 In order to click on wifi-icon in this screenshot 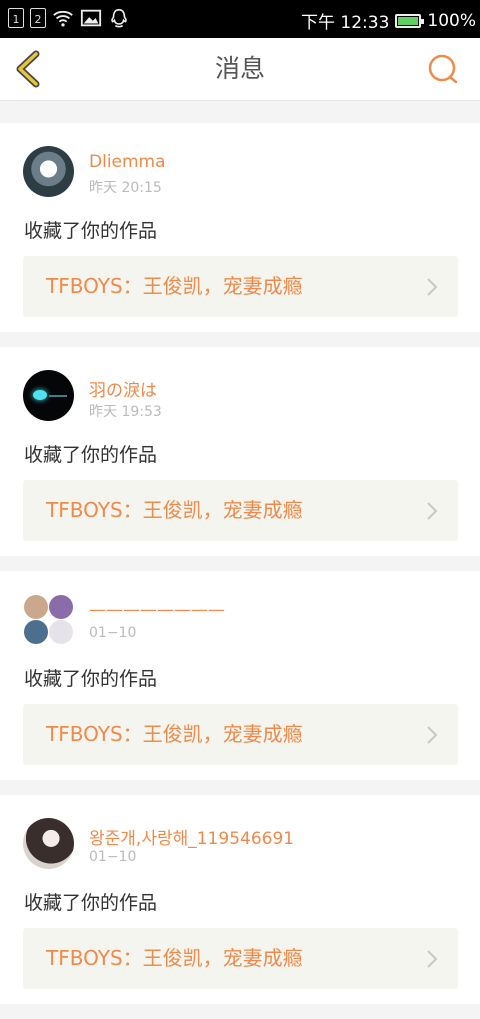, I will do `click(63, 18)`.